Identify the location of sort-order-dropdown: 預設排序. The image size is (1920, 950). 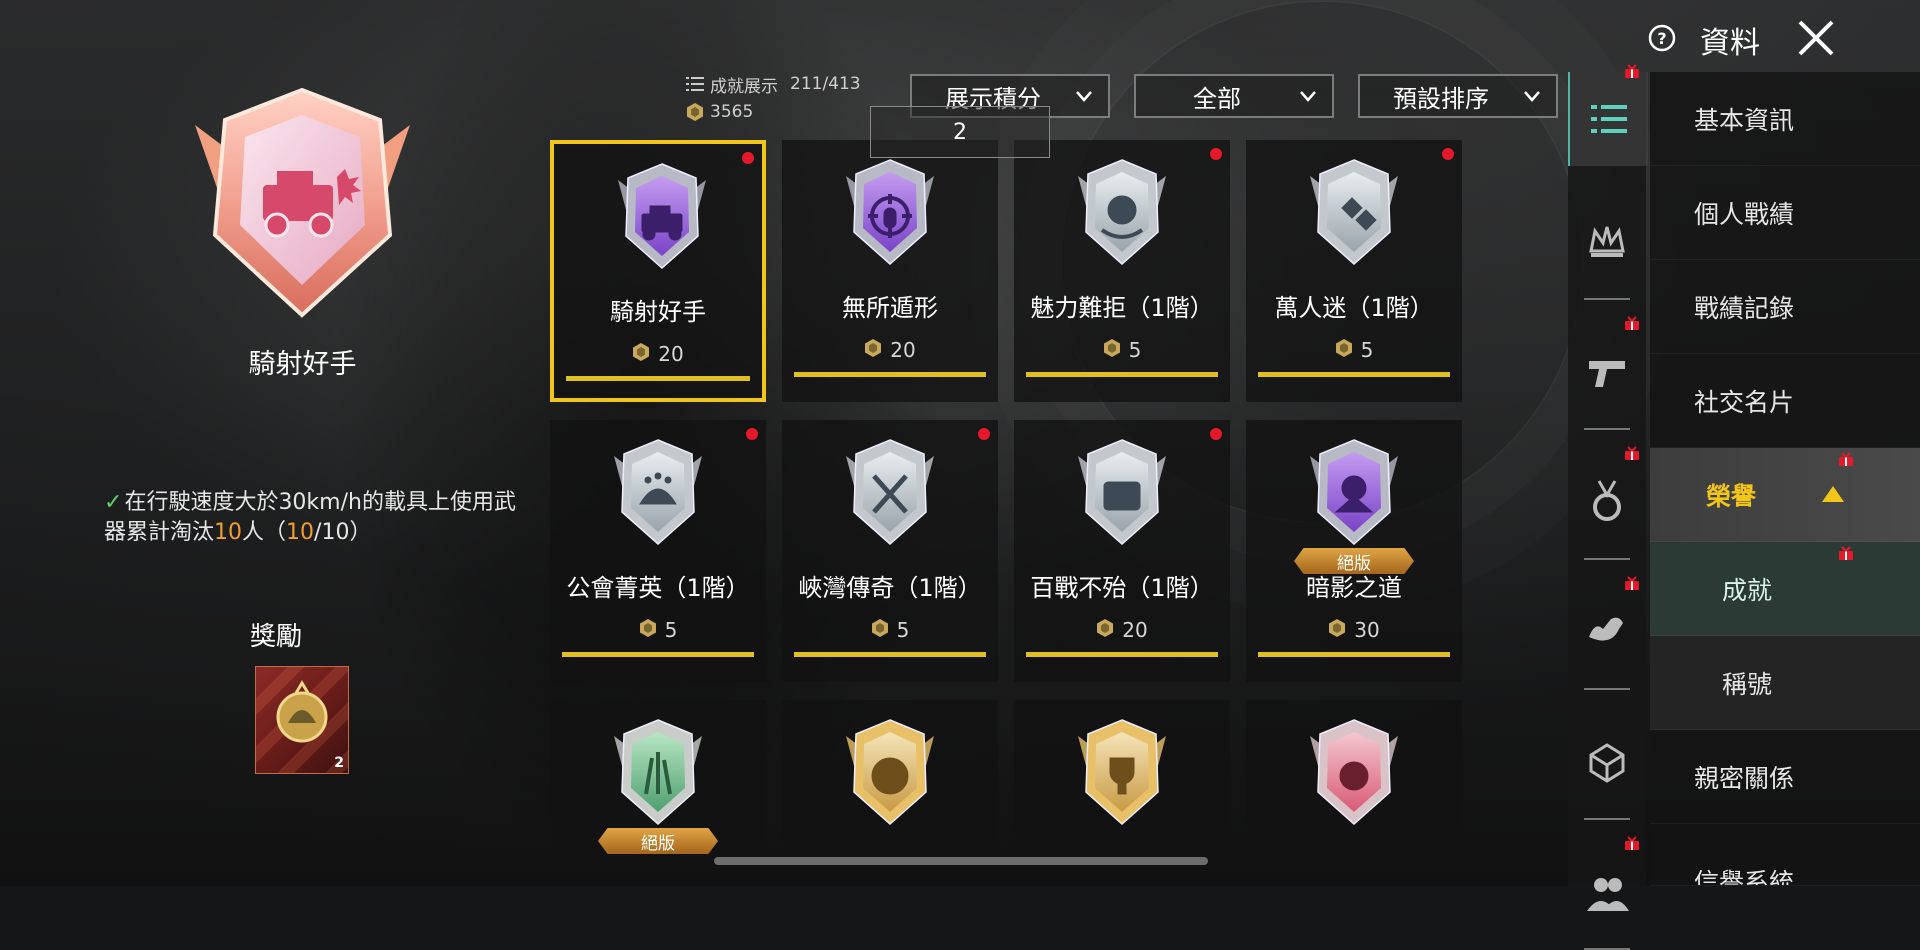
(1458, 96).